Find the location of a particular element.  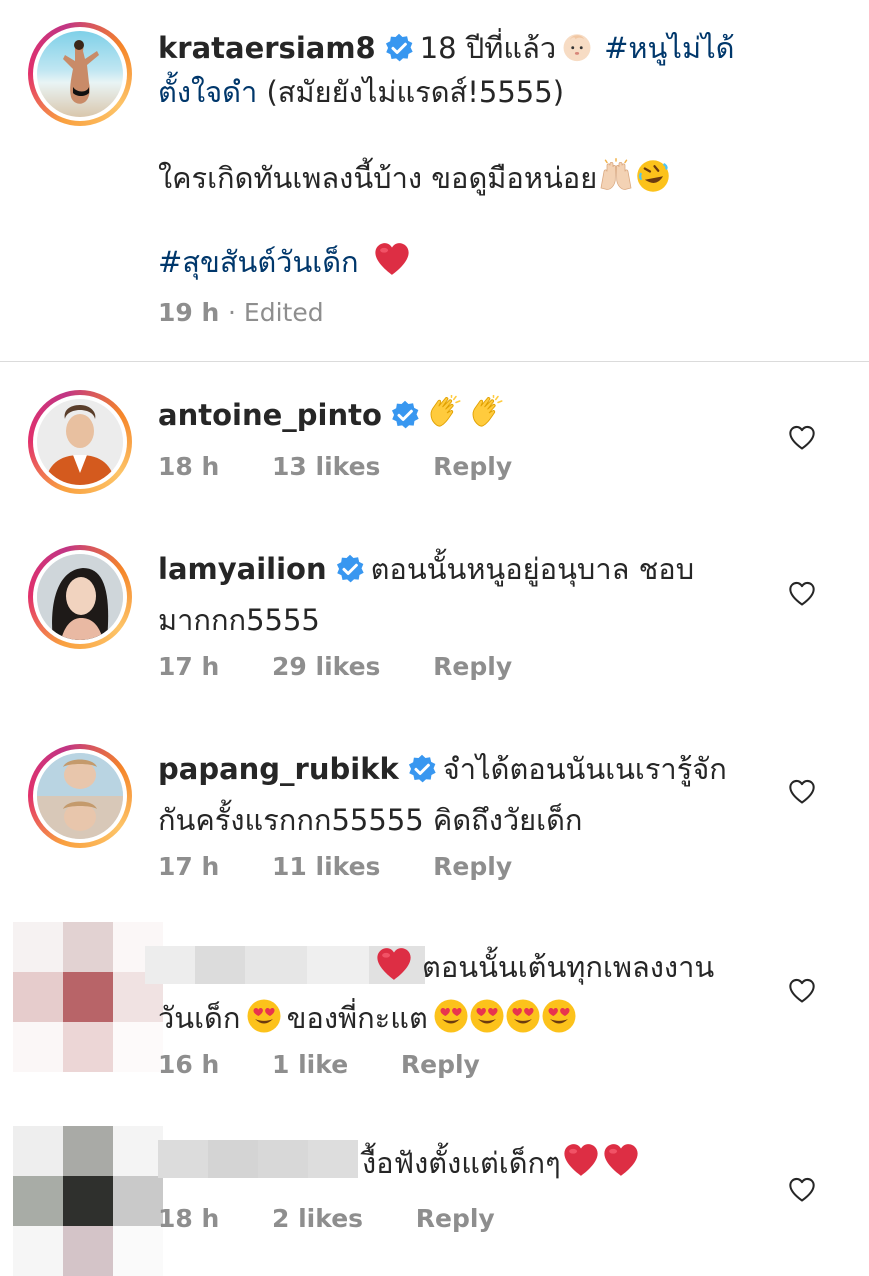

comment-text-cont: กันครั้งแรกกก55555 คิดถึงวัยเด็ก is located at coordinates (370, 820).